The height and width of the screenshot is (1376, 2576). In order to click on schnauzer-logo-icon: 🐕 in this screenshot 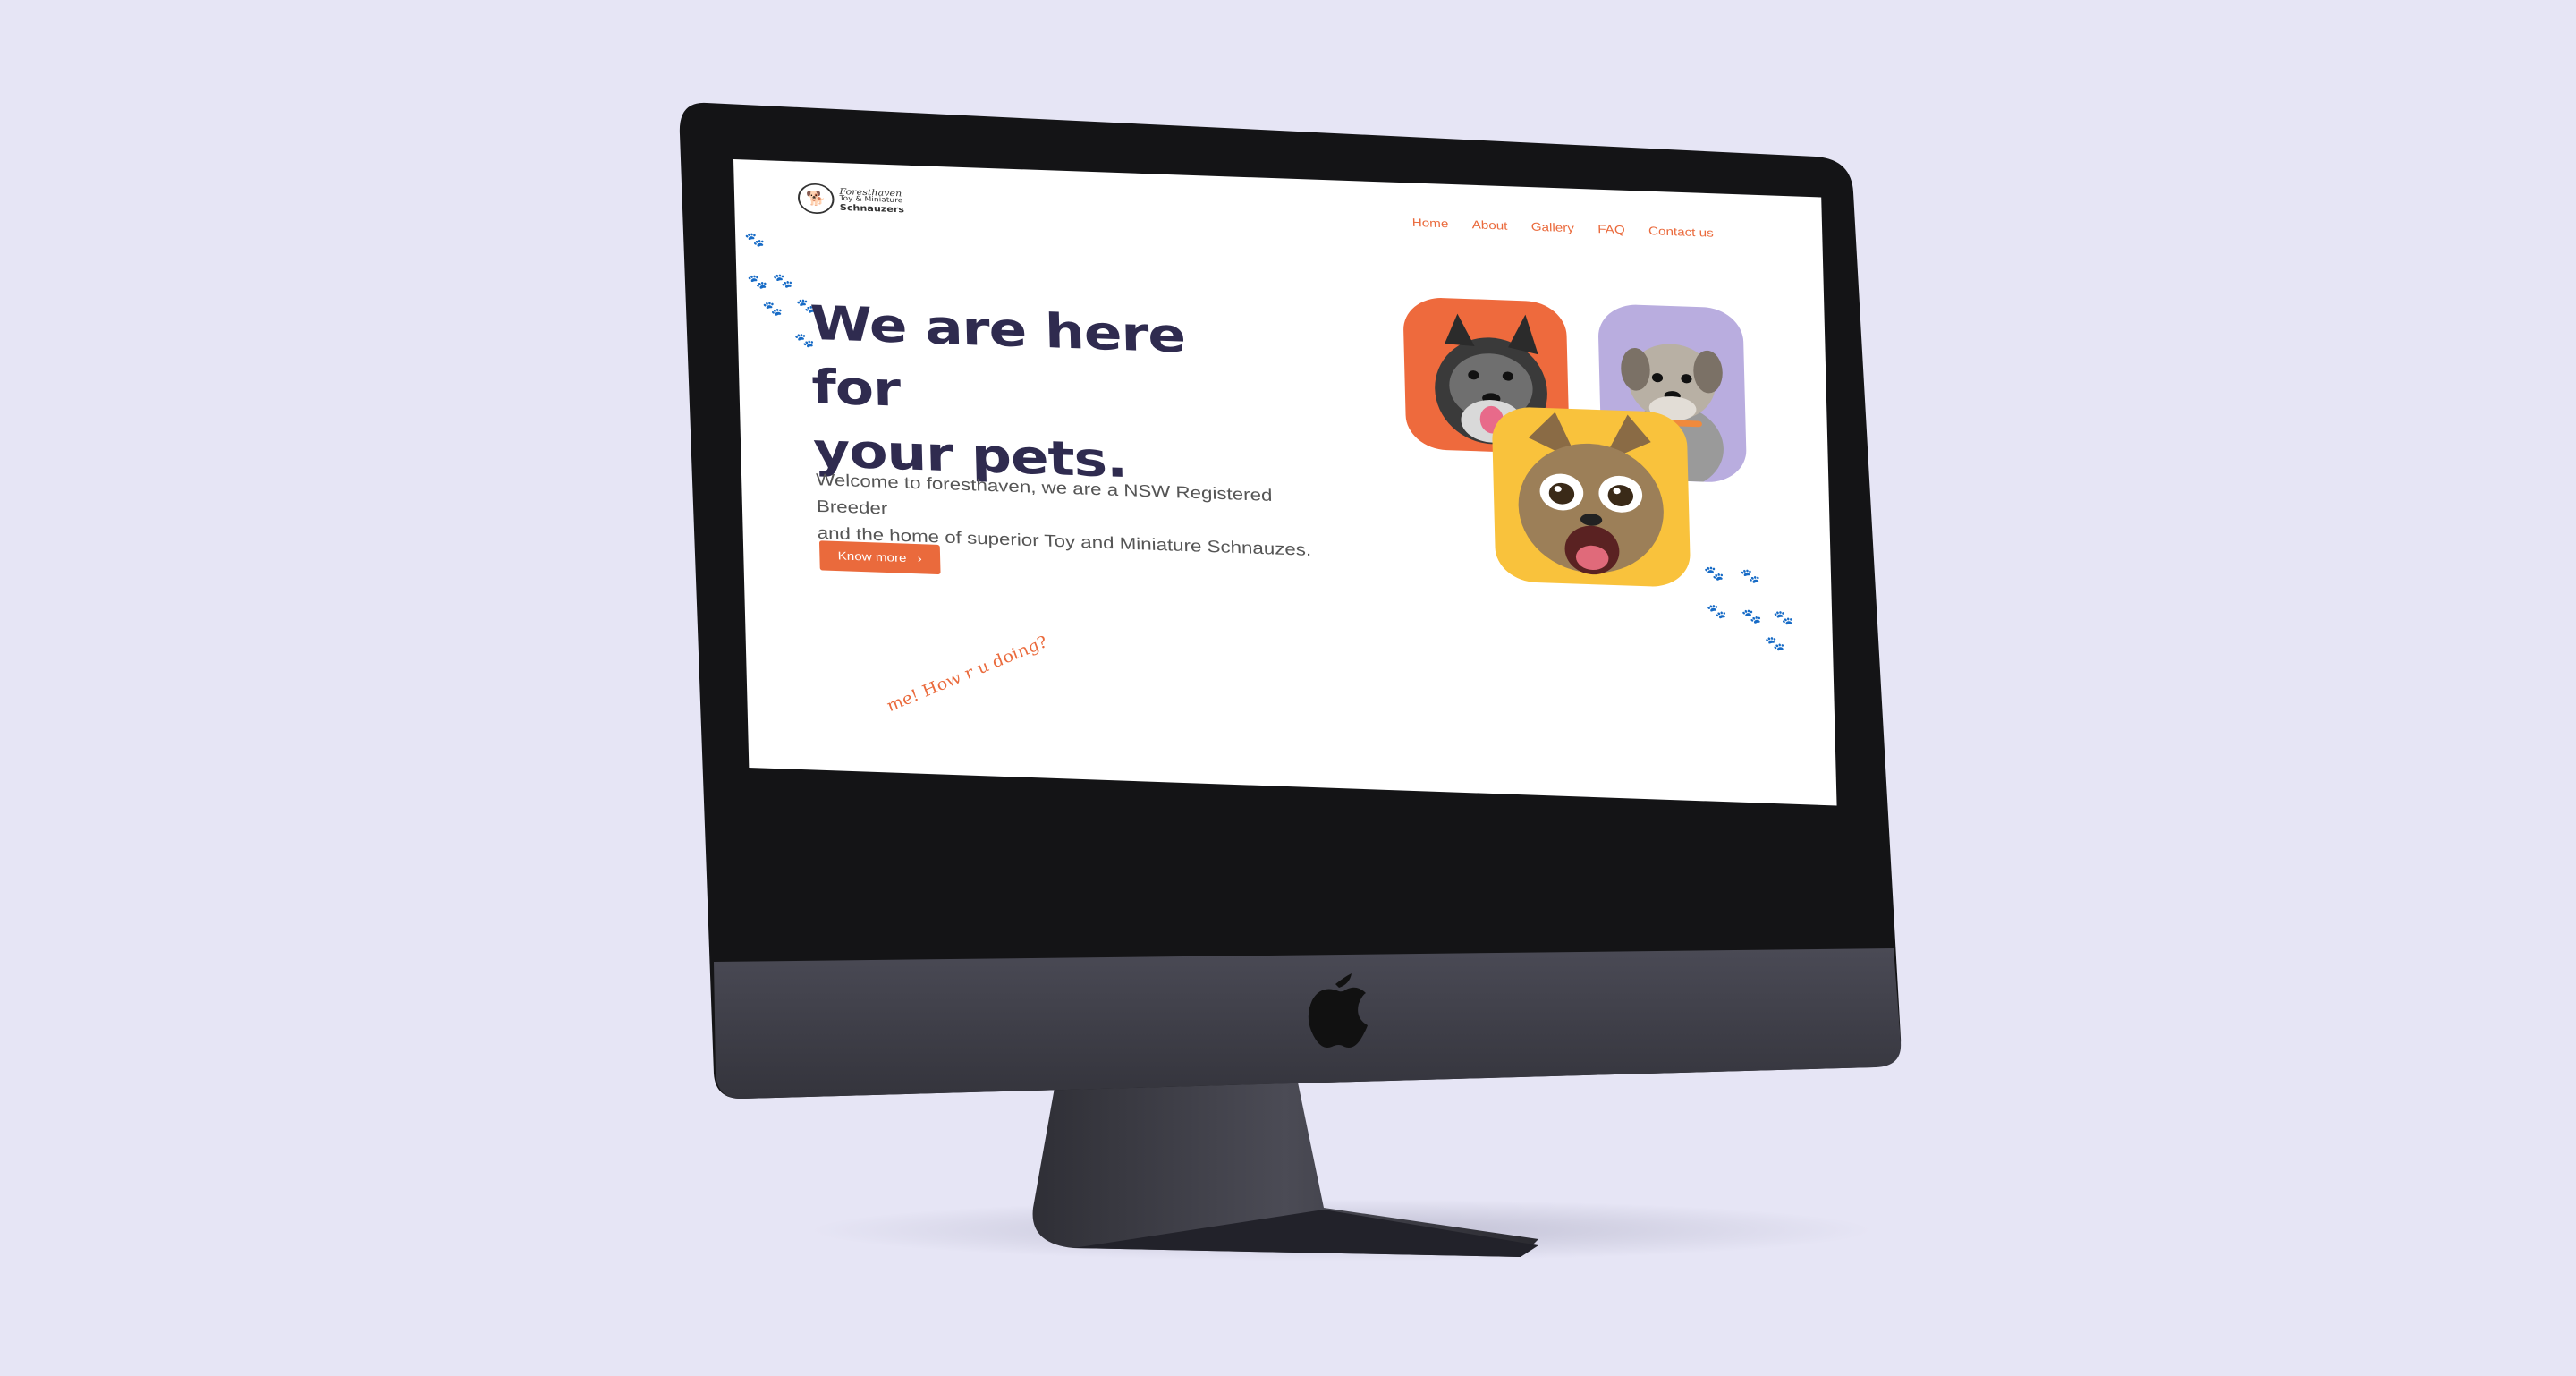, I will do `click(816, 199)`.